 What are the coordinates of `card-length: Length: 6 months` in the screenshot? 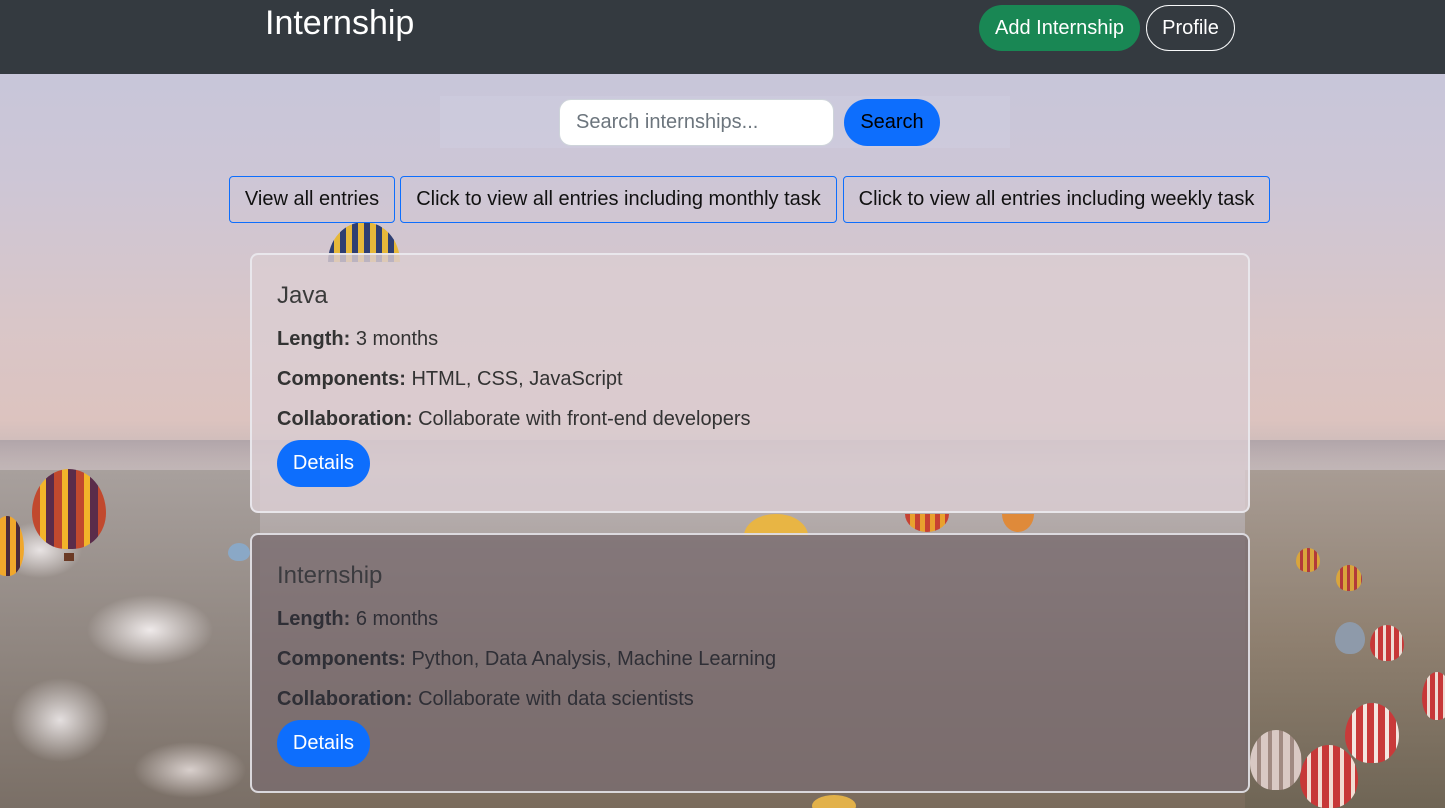 It's located at (762, 619).